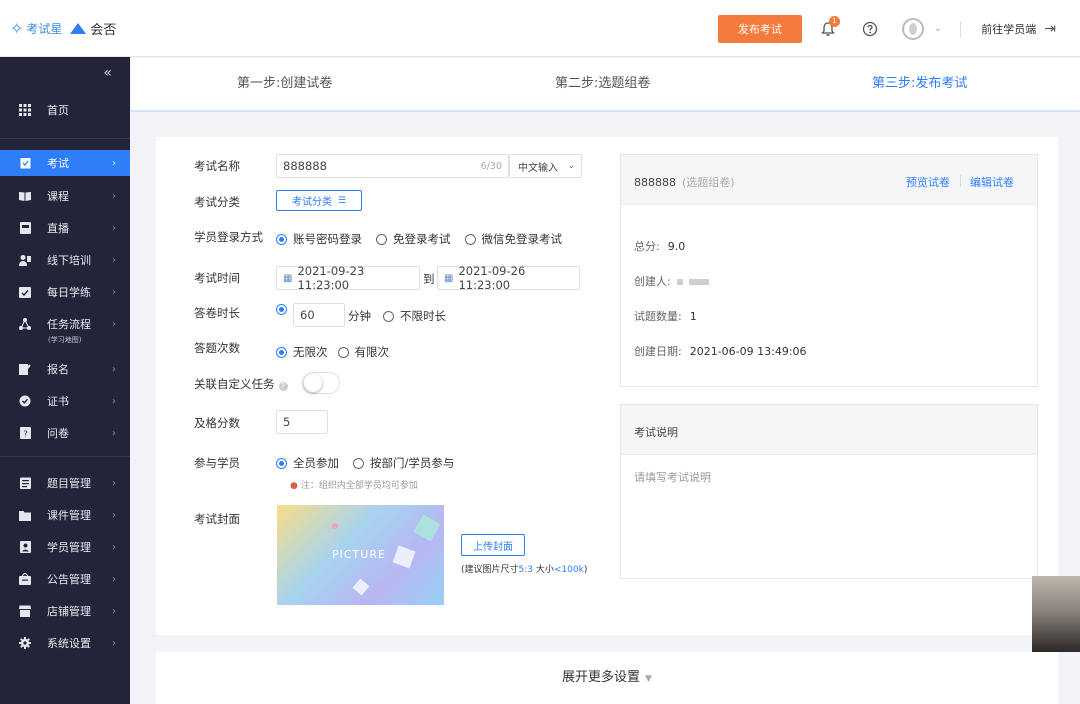 The image size is (1080, 704). What do you see at coordinates (392, 166) in the screenshot?
I see `exam-name-input: 888888 6/30` at bounding box center [392, 166].